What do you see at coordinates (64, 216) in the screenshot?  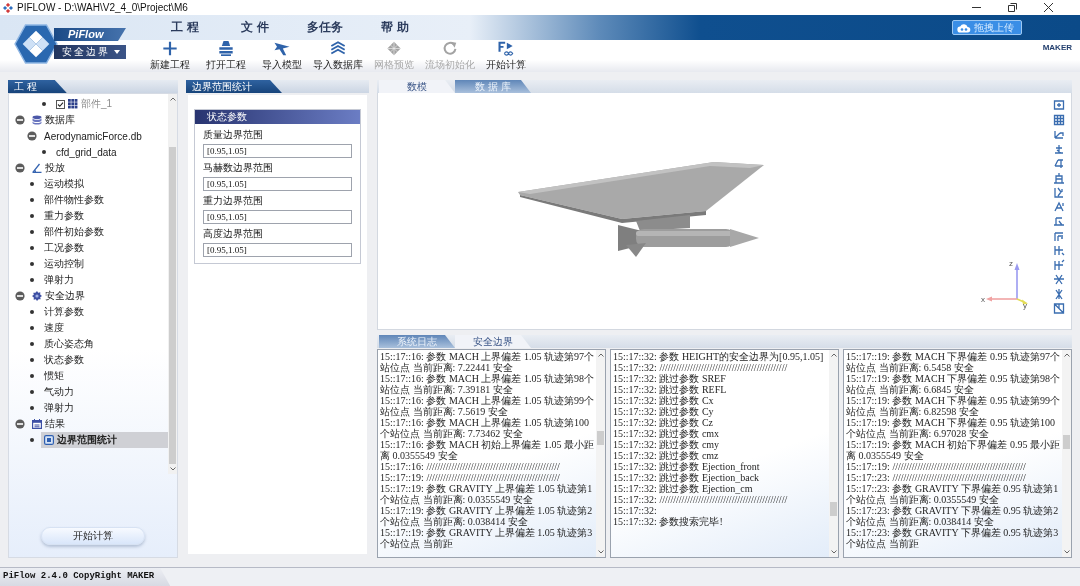 I see `tree-item: 重力参数` at bounding box center [64, 216].